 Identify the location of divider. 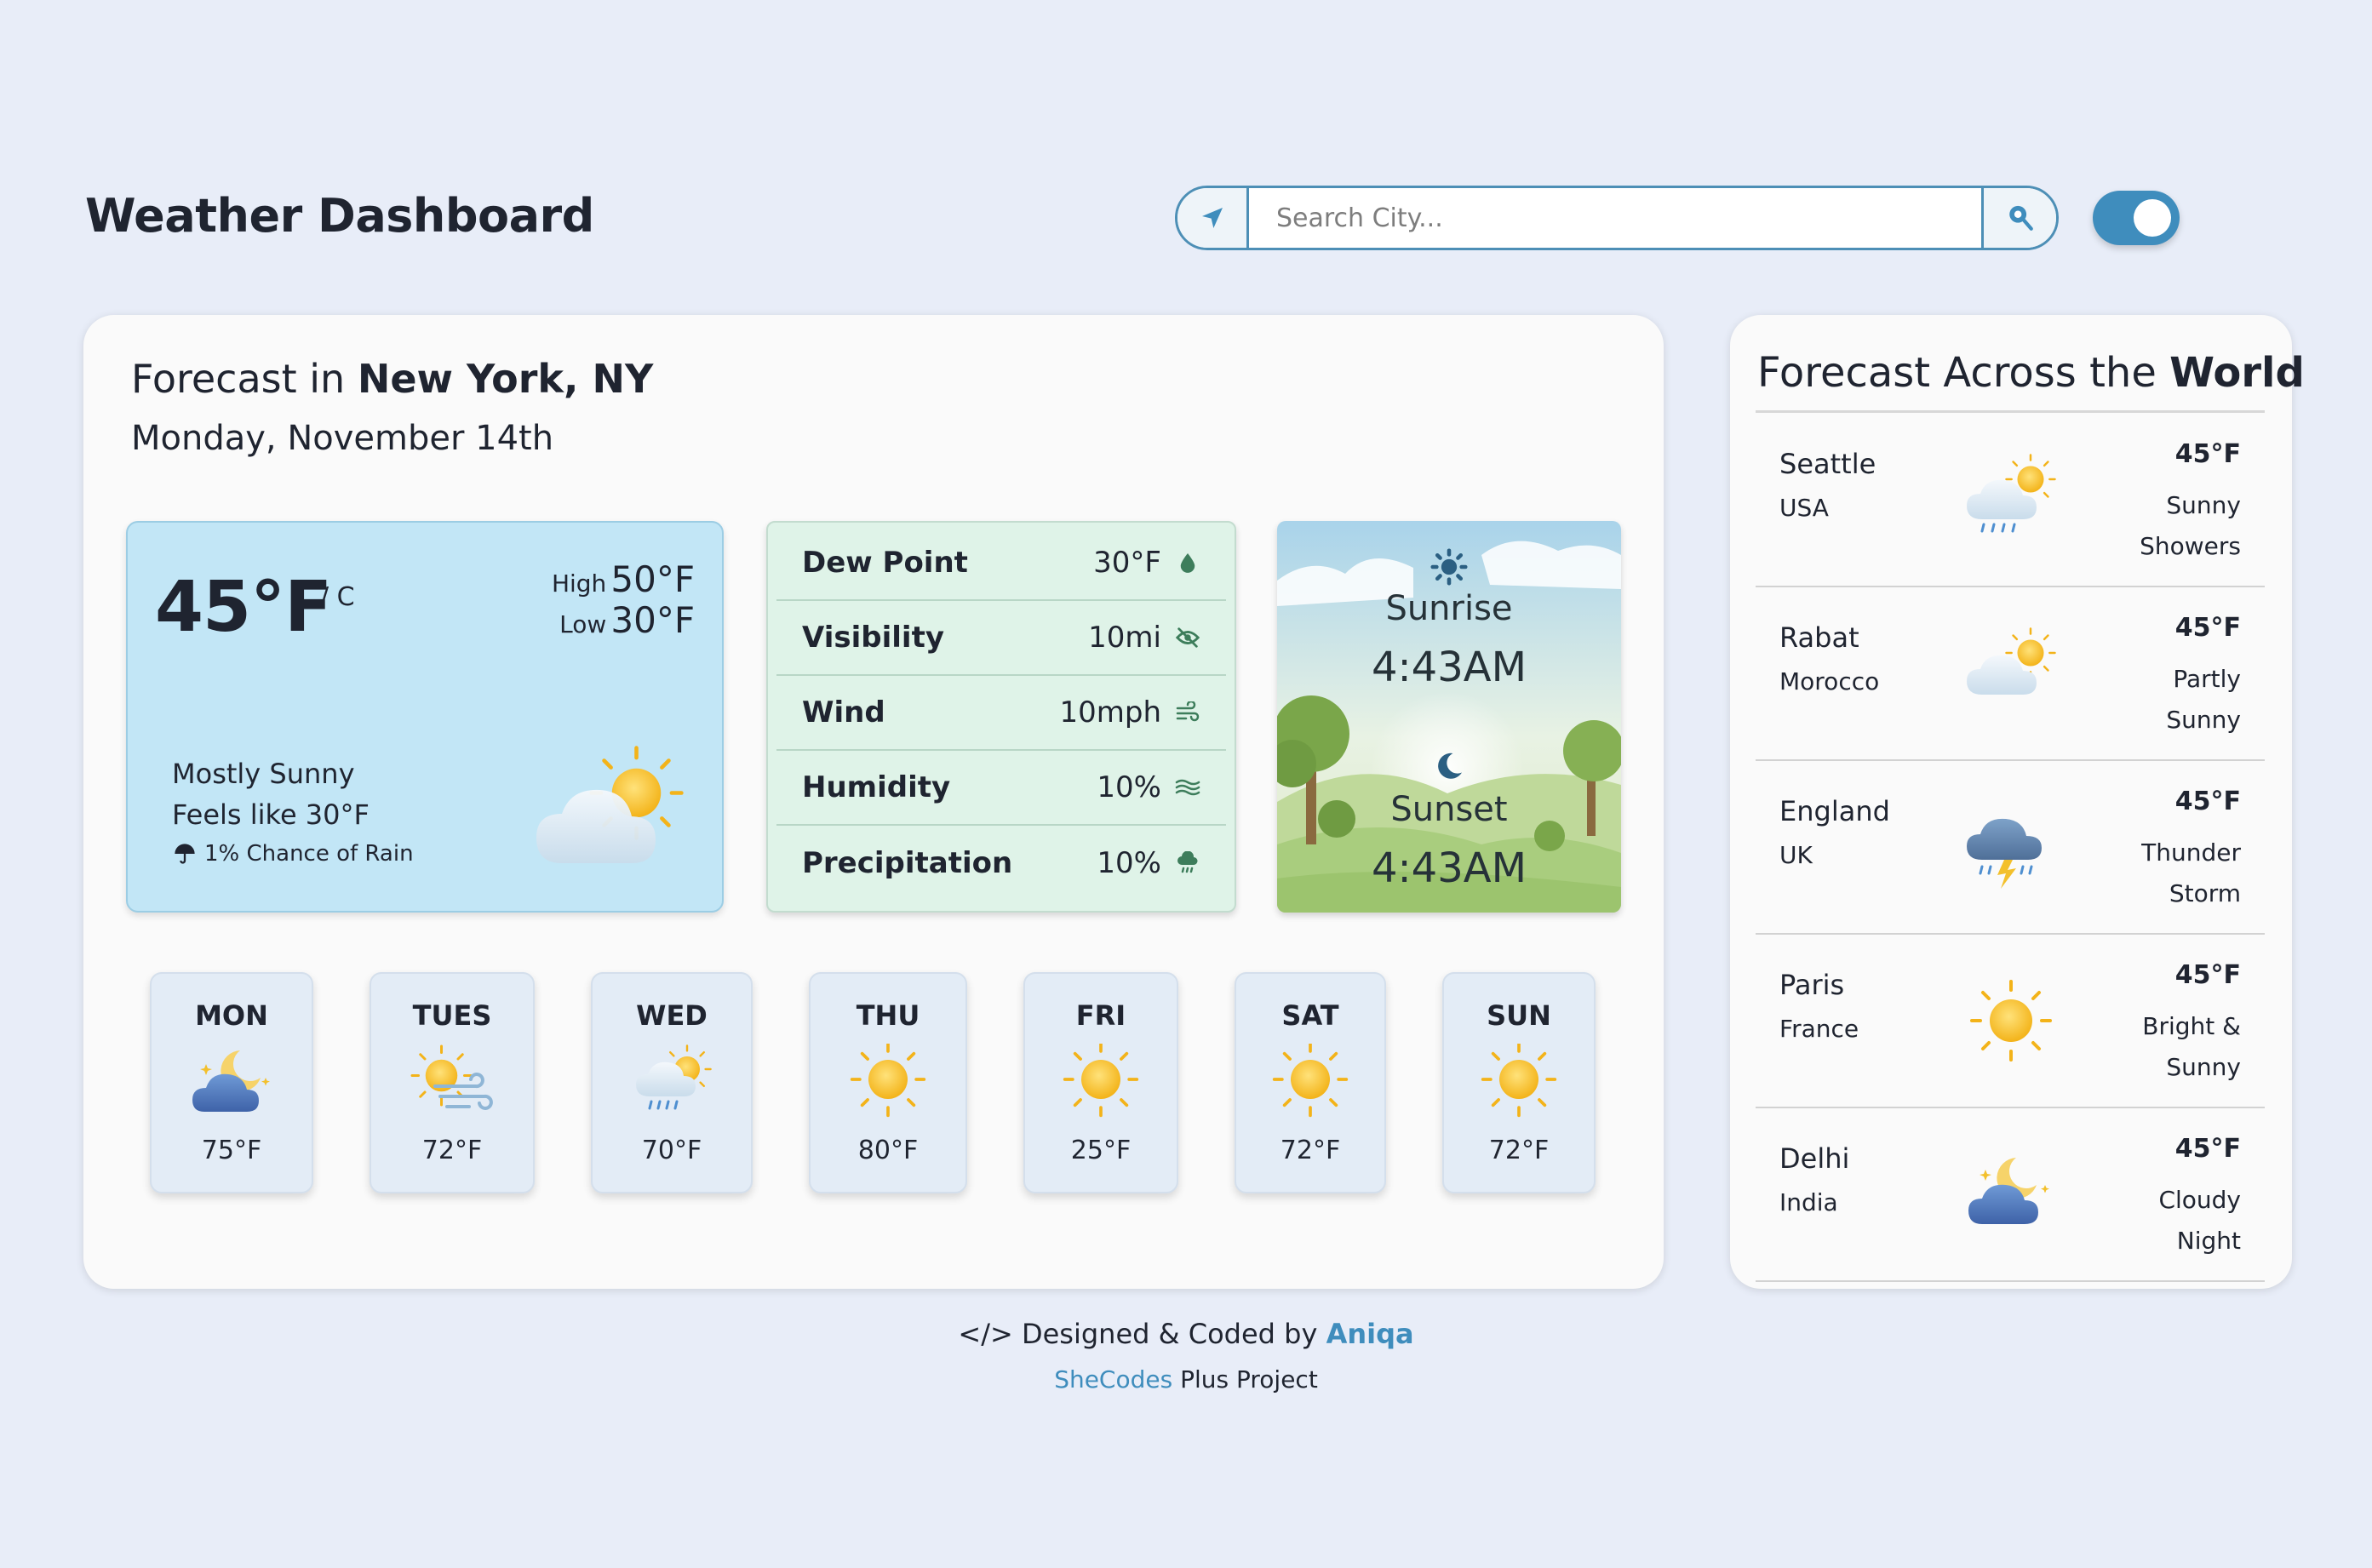
(2010, 412).